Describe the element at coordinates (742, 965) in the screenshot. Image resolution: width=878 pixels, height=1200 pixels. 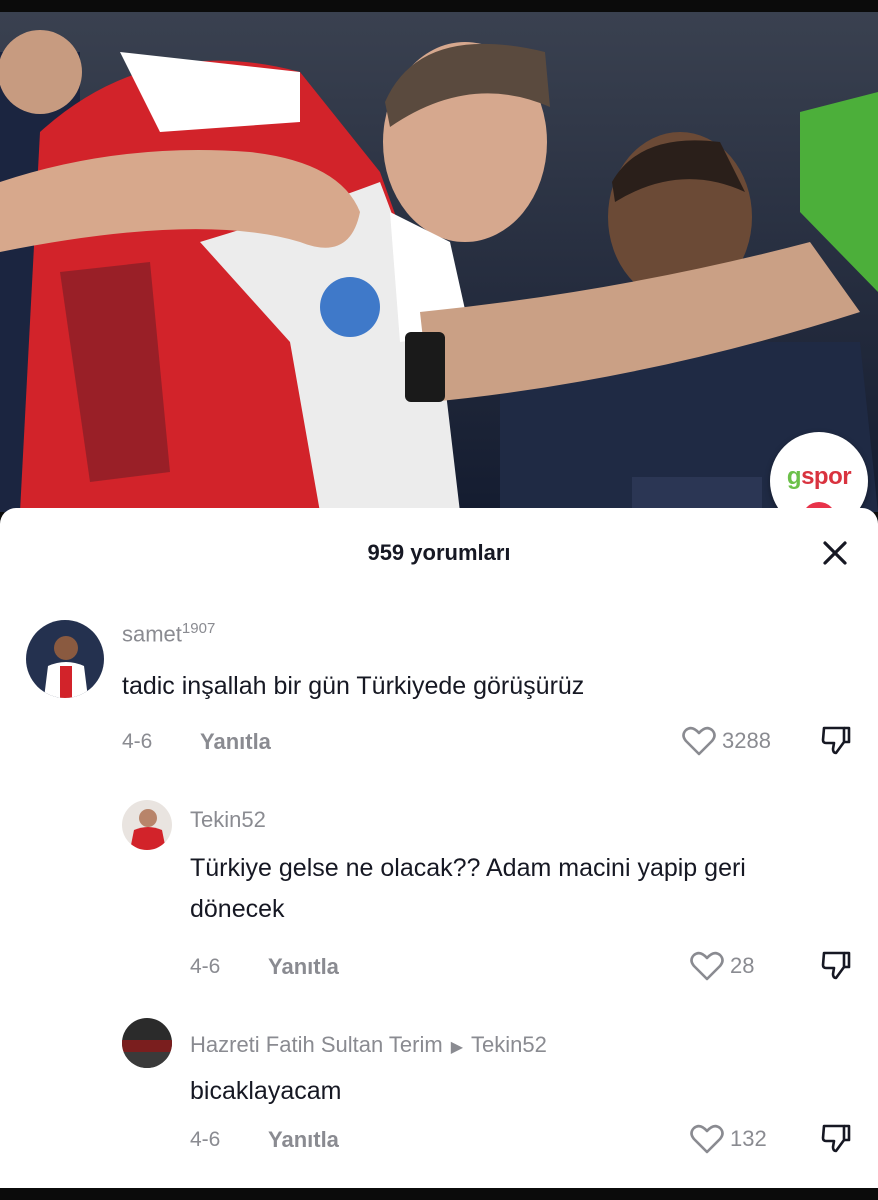
I see `like-count: 28` at that location.